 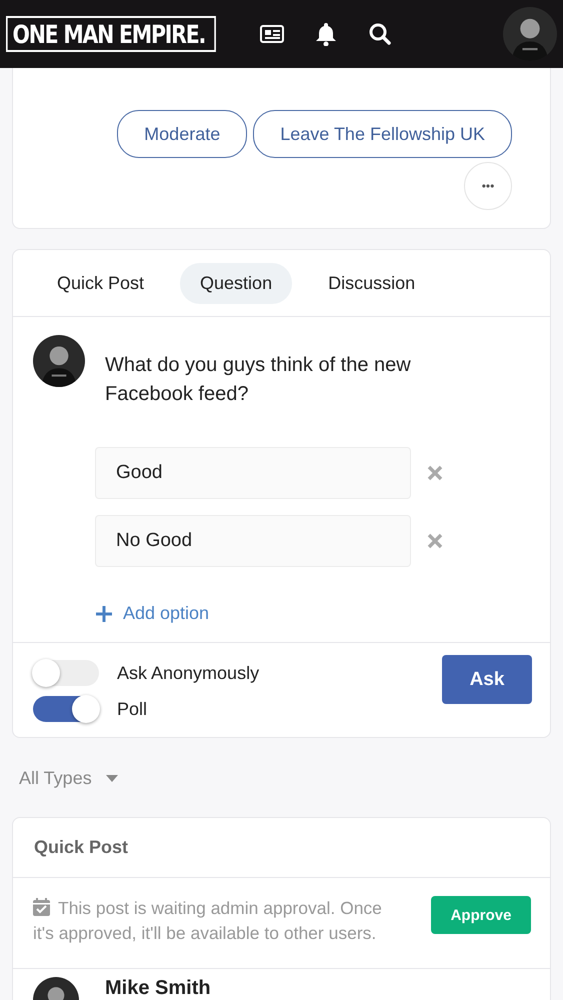 I want to click on composer-tab: Discussion, so click(x=372, y=283).